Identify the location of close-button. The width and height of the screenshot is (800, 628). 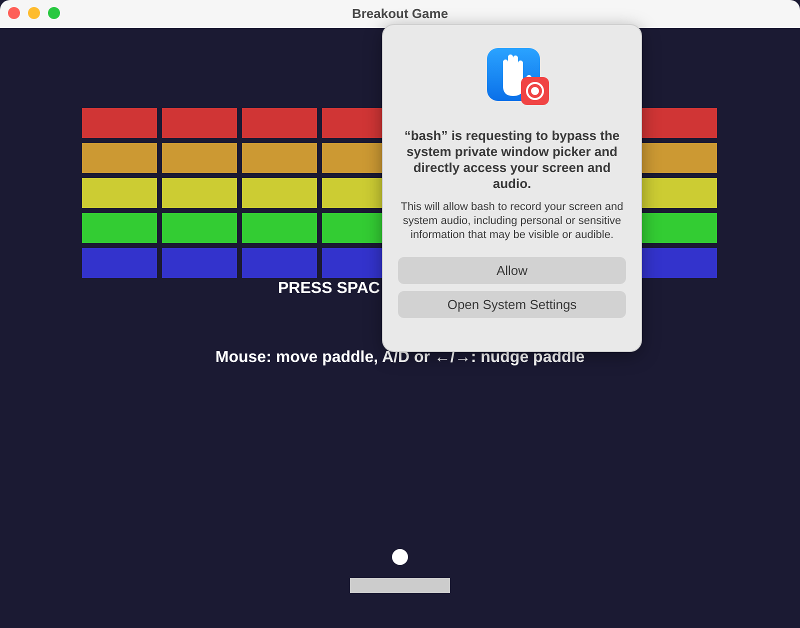
(14, 13).